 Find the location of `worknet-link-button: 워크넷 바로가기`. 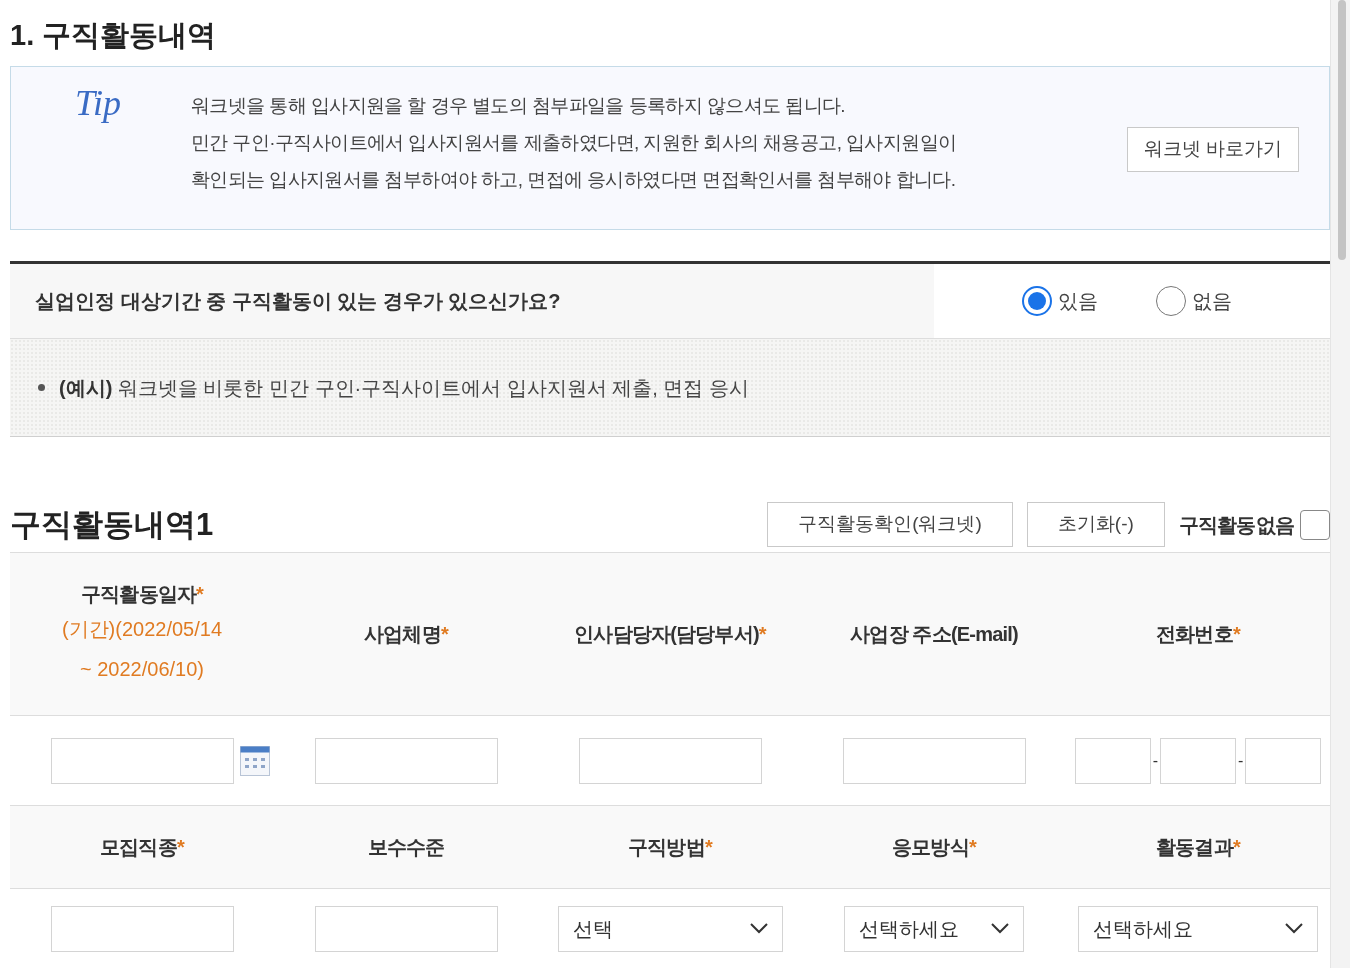

worknet-link-button: 워크넷 바로가기 is located at coordinates (1212, 149).